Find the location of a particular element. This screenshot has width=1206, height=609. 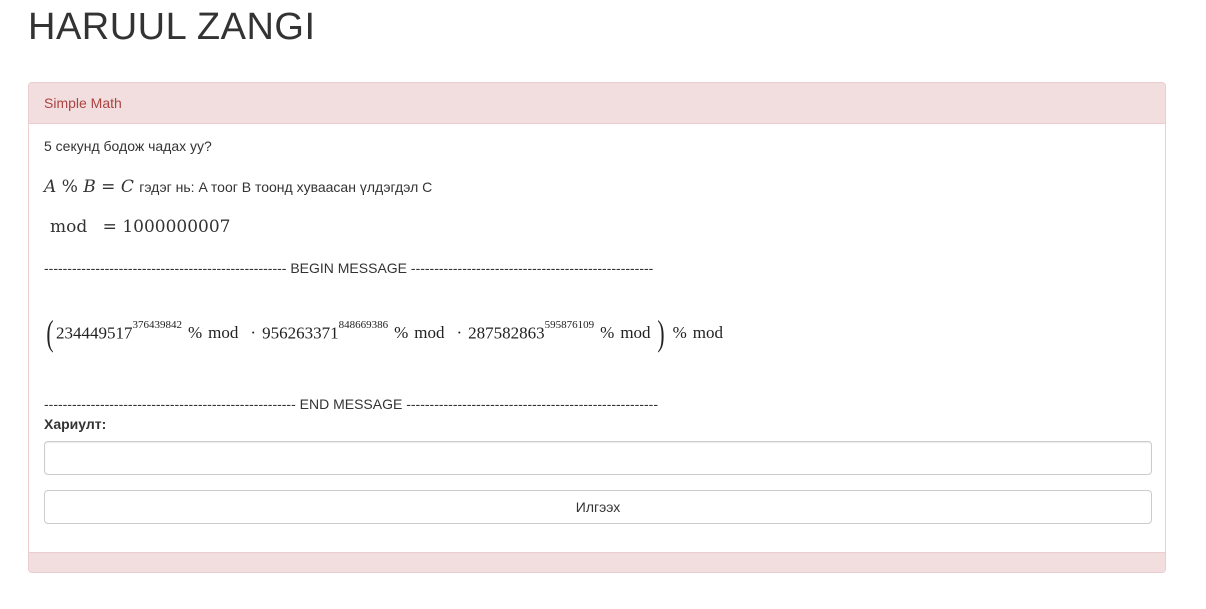

equals-symbol: = is located at coordinates (108, 187).